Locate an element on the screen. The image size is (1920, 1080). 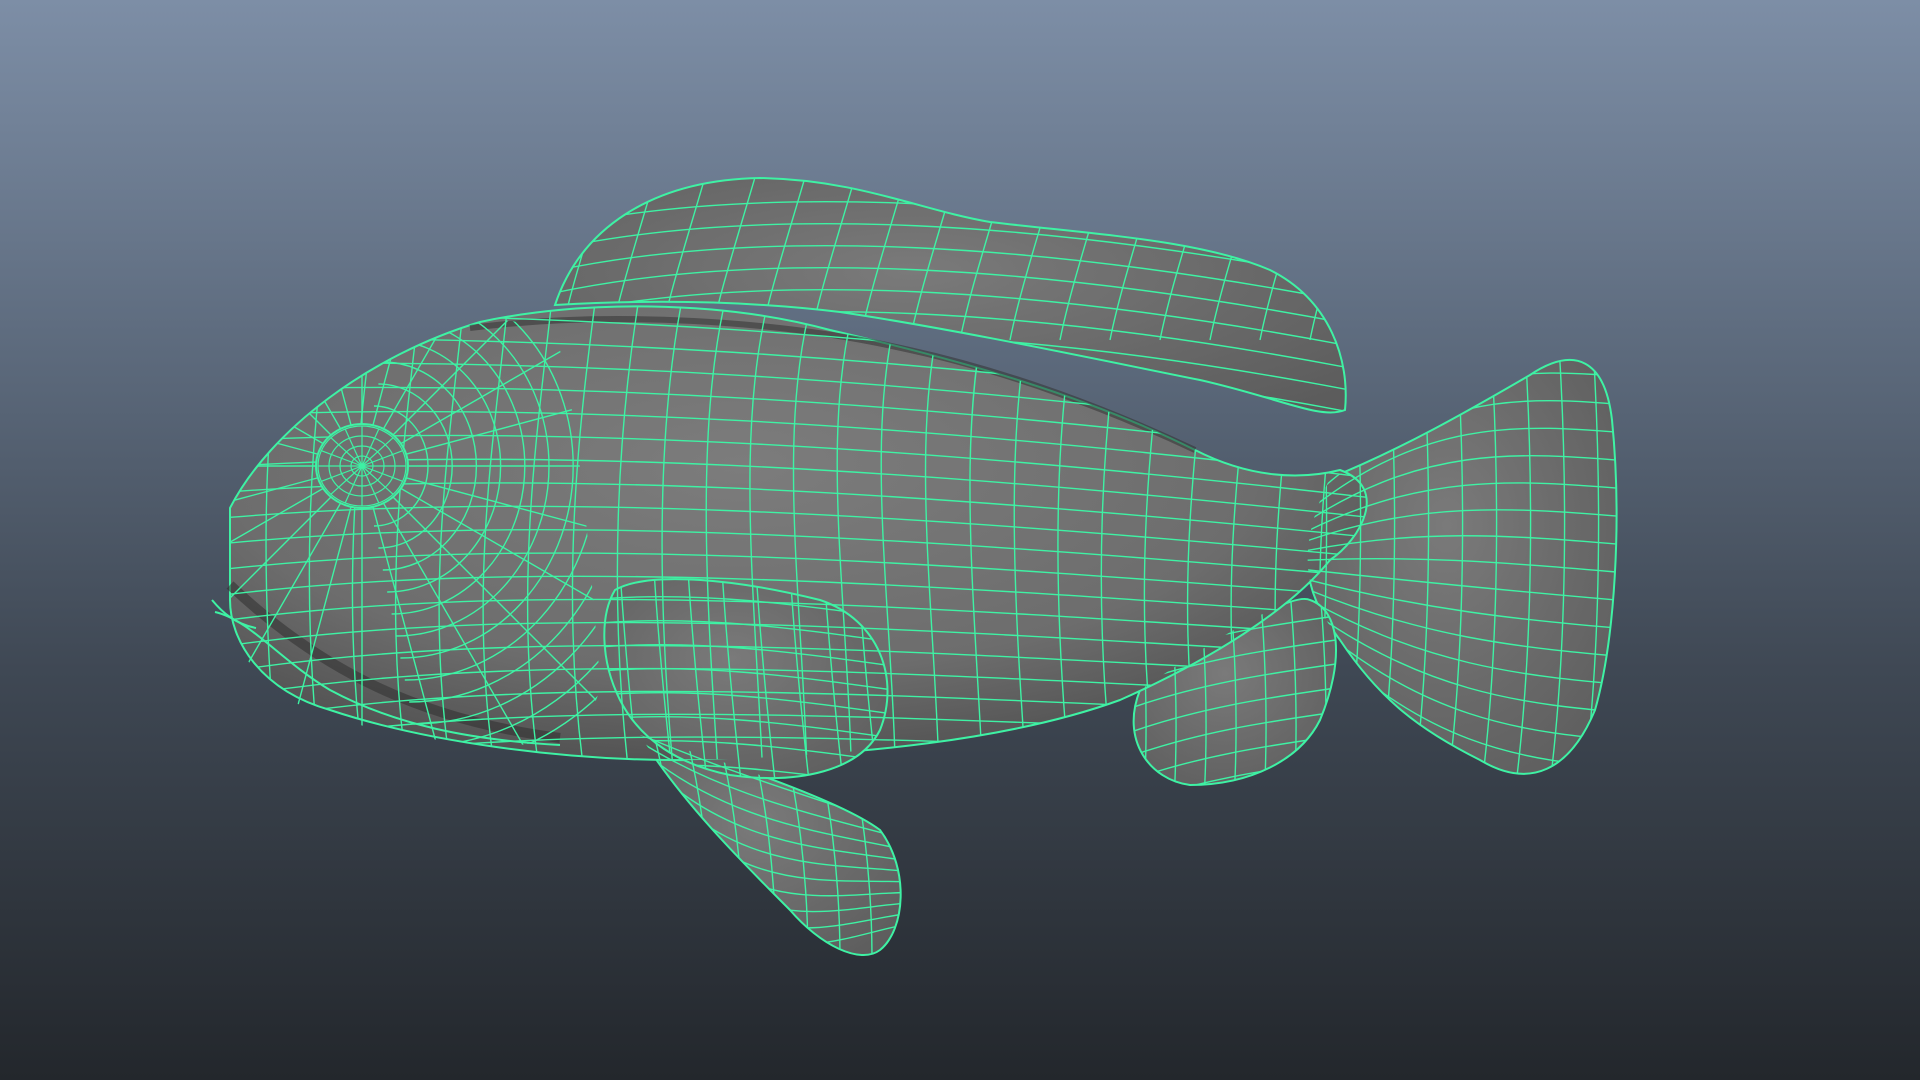
eye-wireframe is located at coordinates (362, 466).